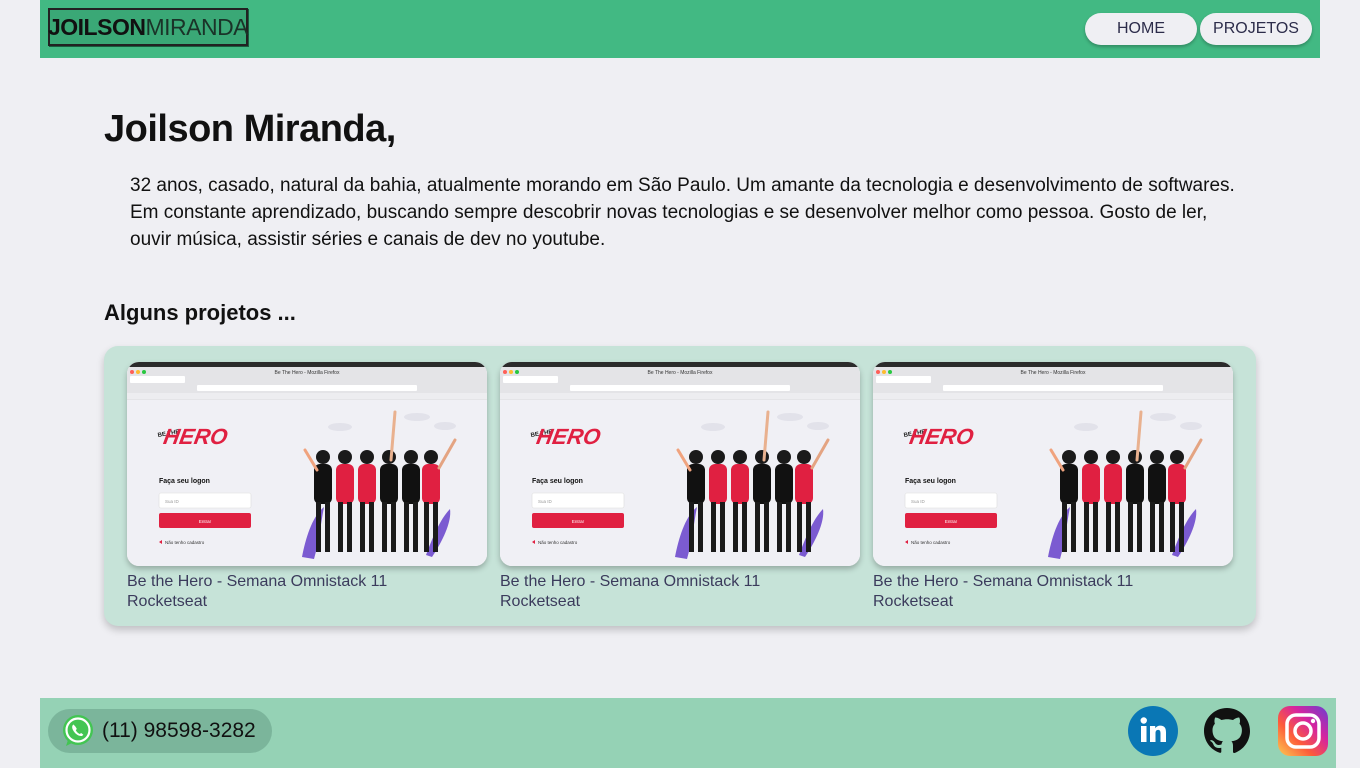  I want to click on window-title: Be The Hero - Mozilla Firefox, so click(680, 373).